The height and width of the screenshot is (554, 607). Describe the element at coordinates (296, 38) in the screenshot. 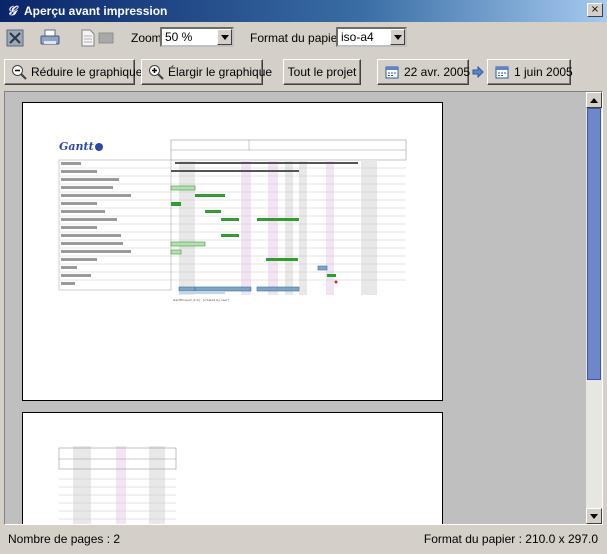

I see `paper-format-label: Format du papier` at that location.